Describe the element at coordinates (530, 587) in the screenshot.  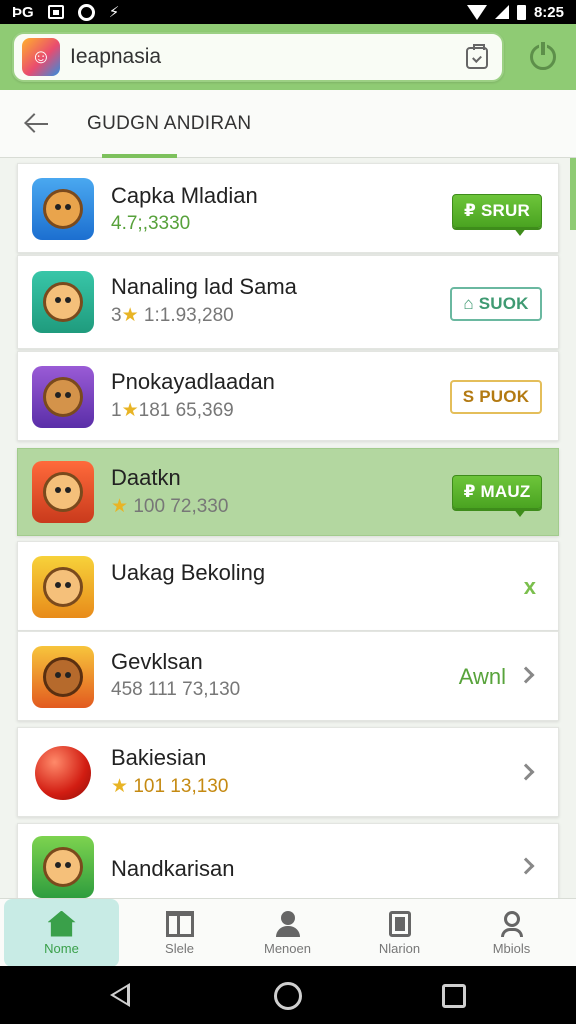
I see `dismiss-x-icon: x` at that location.